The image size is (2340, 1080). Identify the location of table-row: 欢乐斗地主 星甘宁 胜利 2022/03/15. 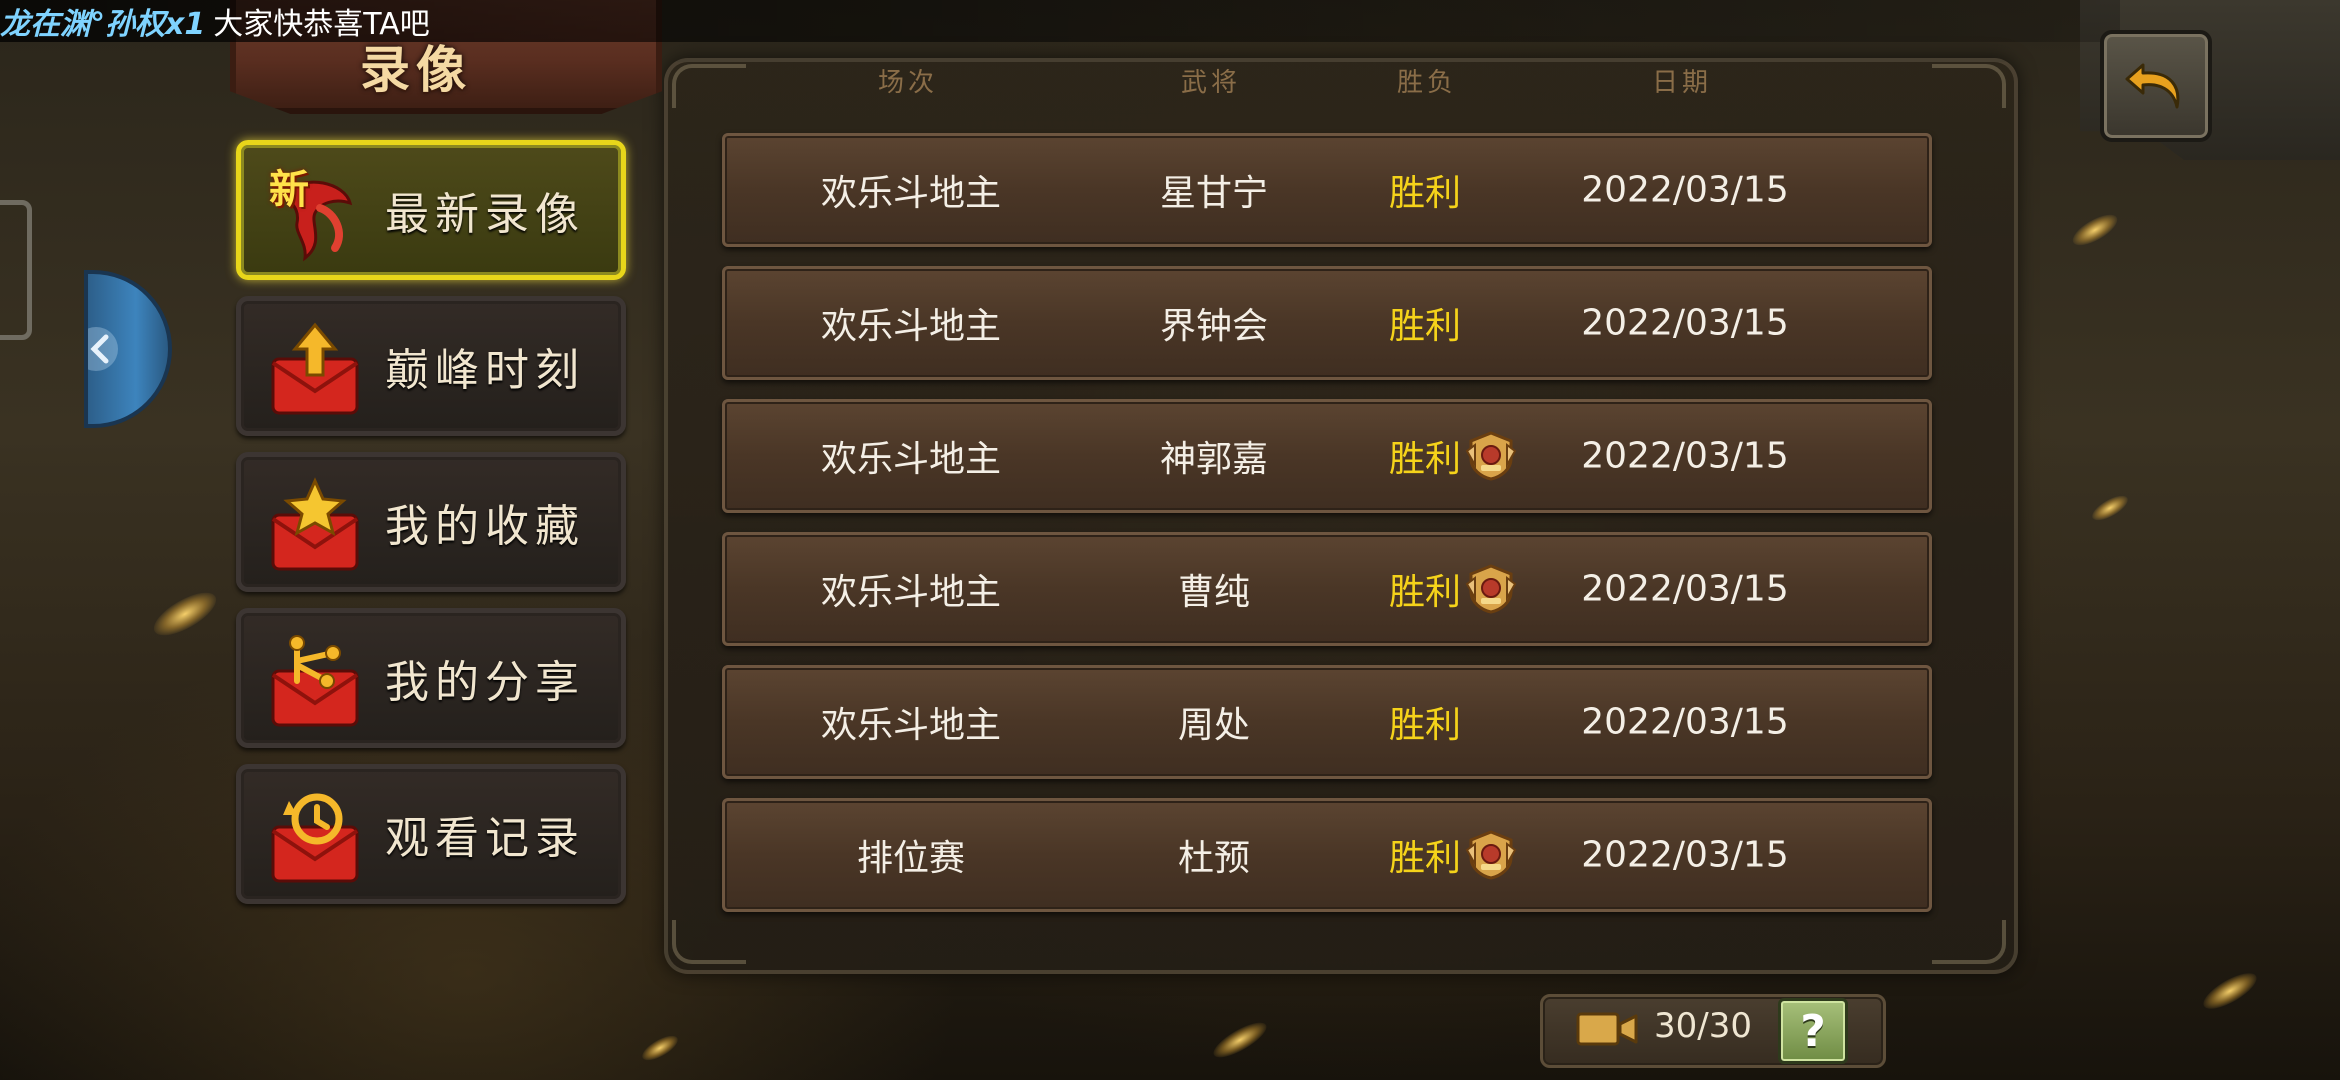
(1327, 190).